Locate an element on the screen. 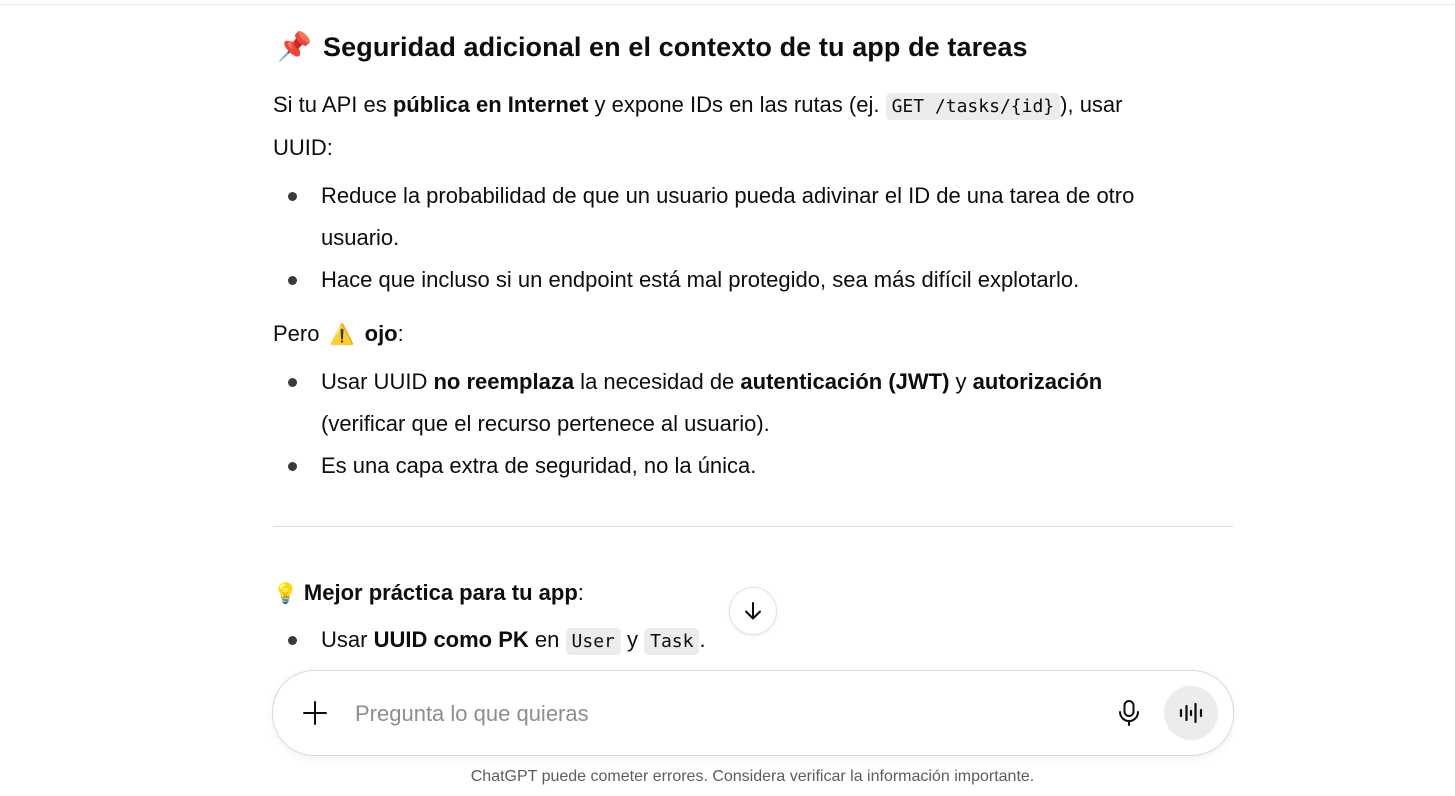  best-practice-heading: 💡 Mejor práctica para tu app: is located at coordinates (428, 593).